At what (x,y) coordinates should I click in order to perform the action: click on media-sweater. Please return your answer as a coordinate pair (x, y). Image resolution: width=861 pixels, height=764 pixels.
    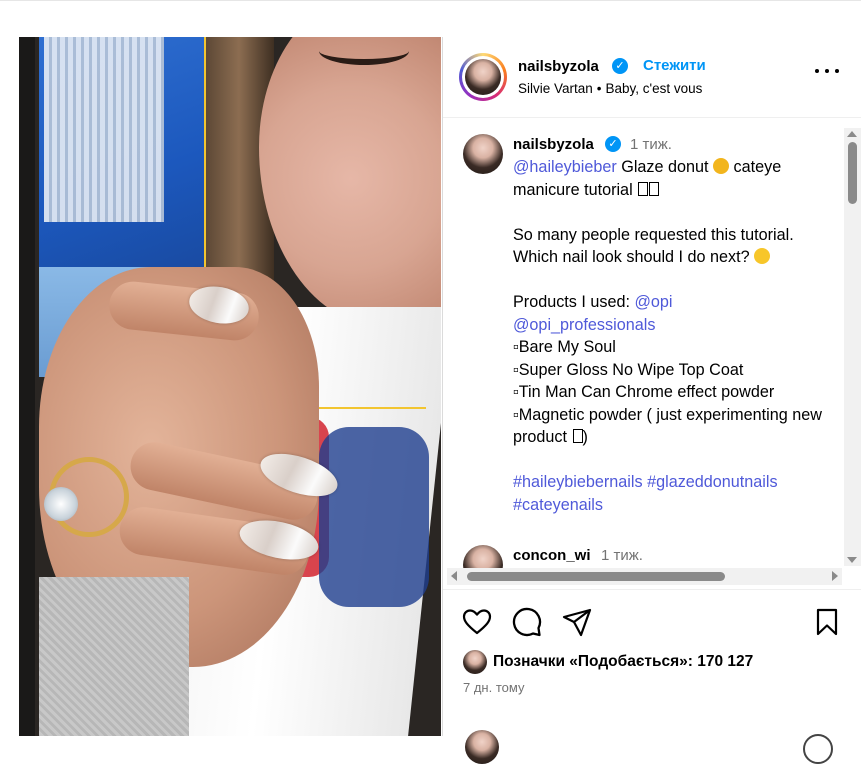
    Looking at the image, I should click on (114, 656).